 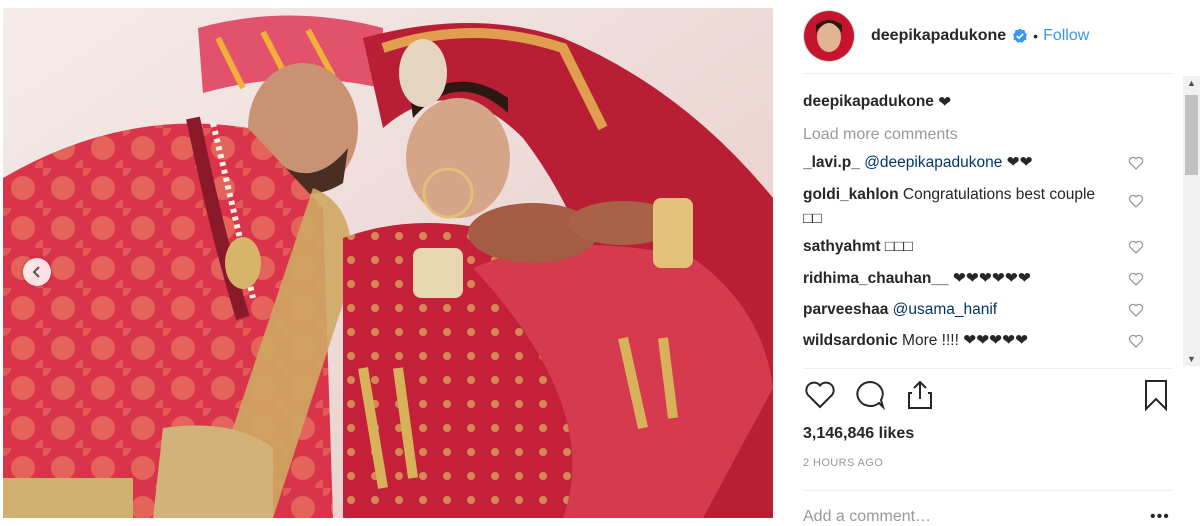 What do you see at coordinates (858, 434) in the screenshot?
I see `likes-count: 3,146,846 likes` at bounding box center [858, 434].